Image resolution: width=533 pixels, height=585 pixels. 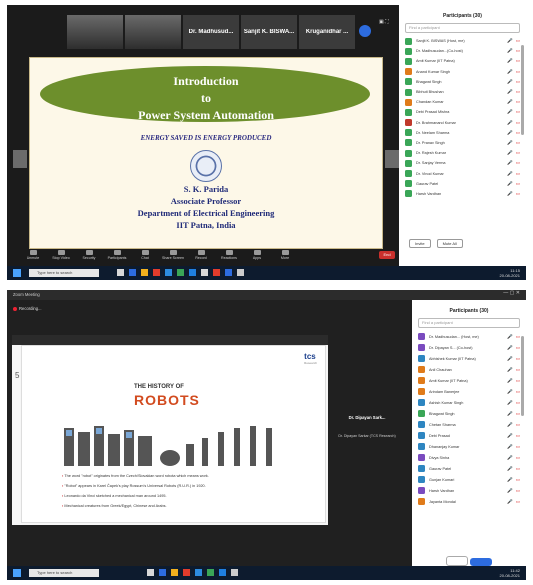 I want to click on participant-row: Dr. Dipayan S... (Co-host) 🎤 ▭, so click(x=469, y=347).